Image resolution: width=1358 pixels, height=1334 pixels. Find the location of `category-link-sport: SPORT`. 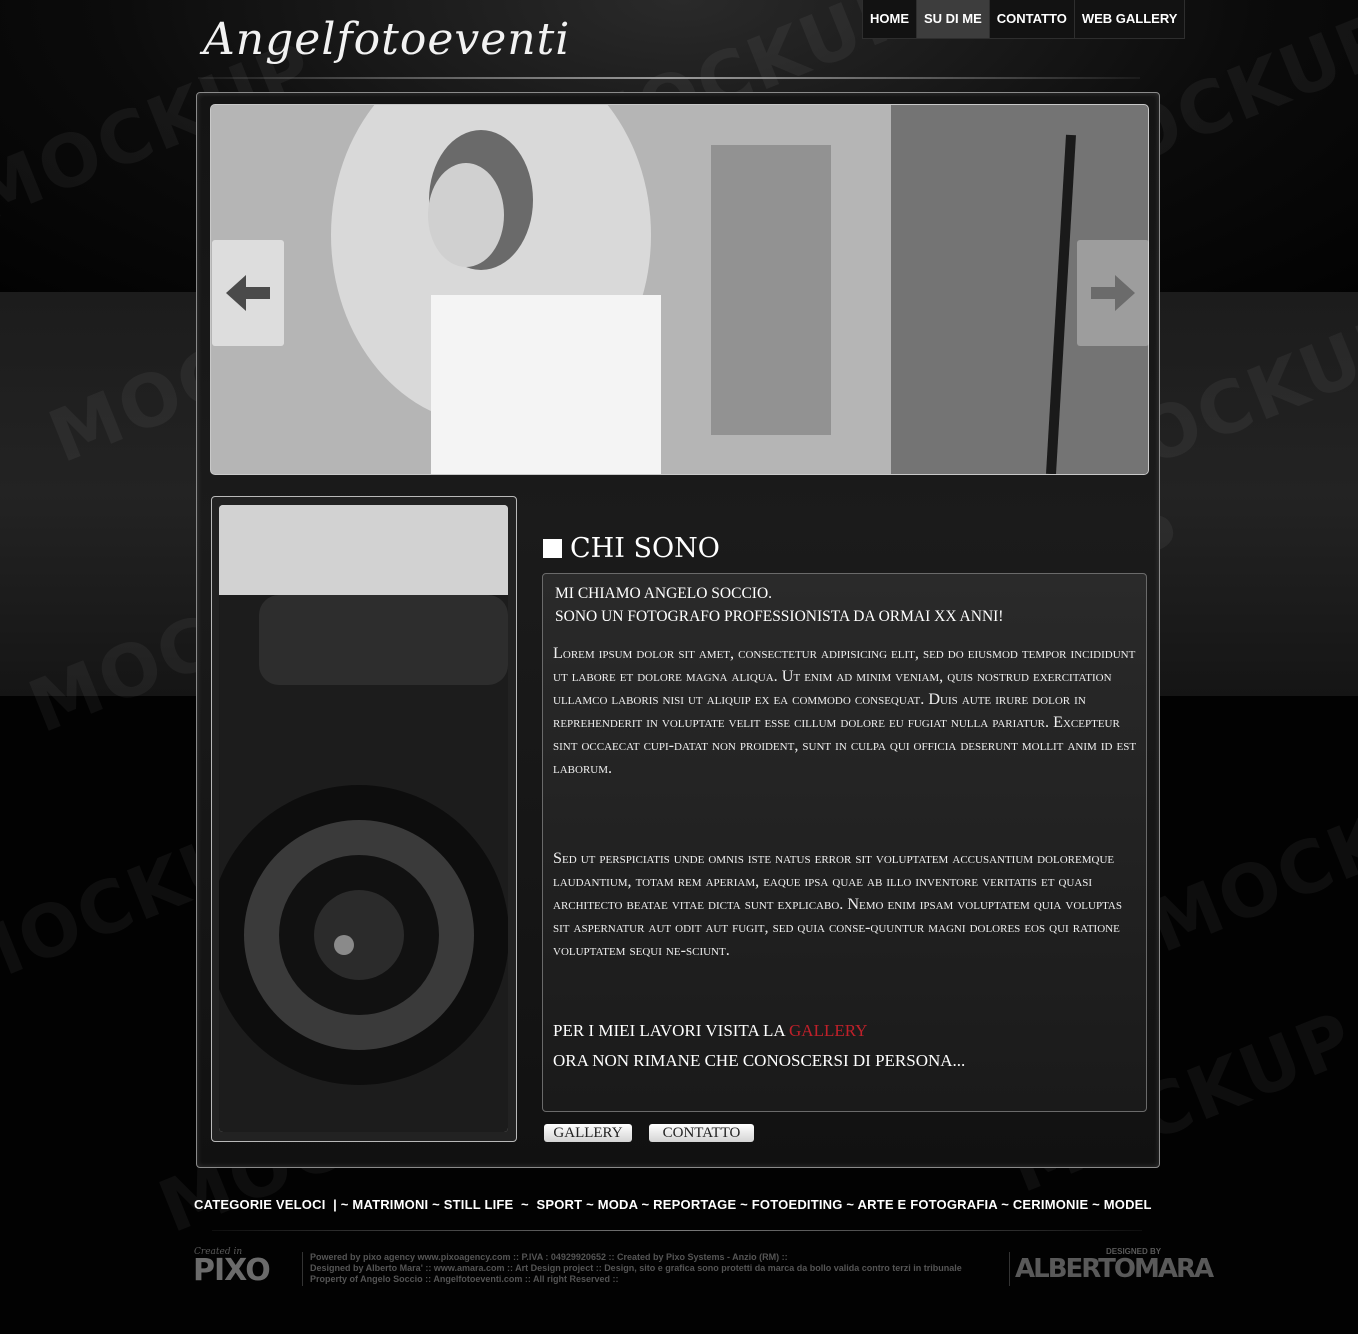

category-link-sport: SPORT is located at coordinates (559, 1204).